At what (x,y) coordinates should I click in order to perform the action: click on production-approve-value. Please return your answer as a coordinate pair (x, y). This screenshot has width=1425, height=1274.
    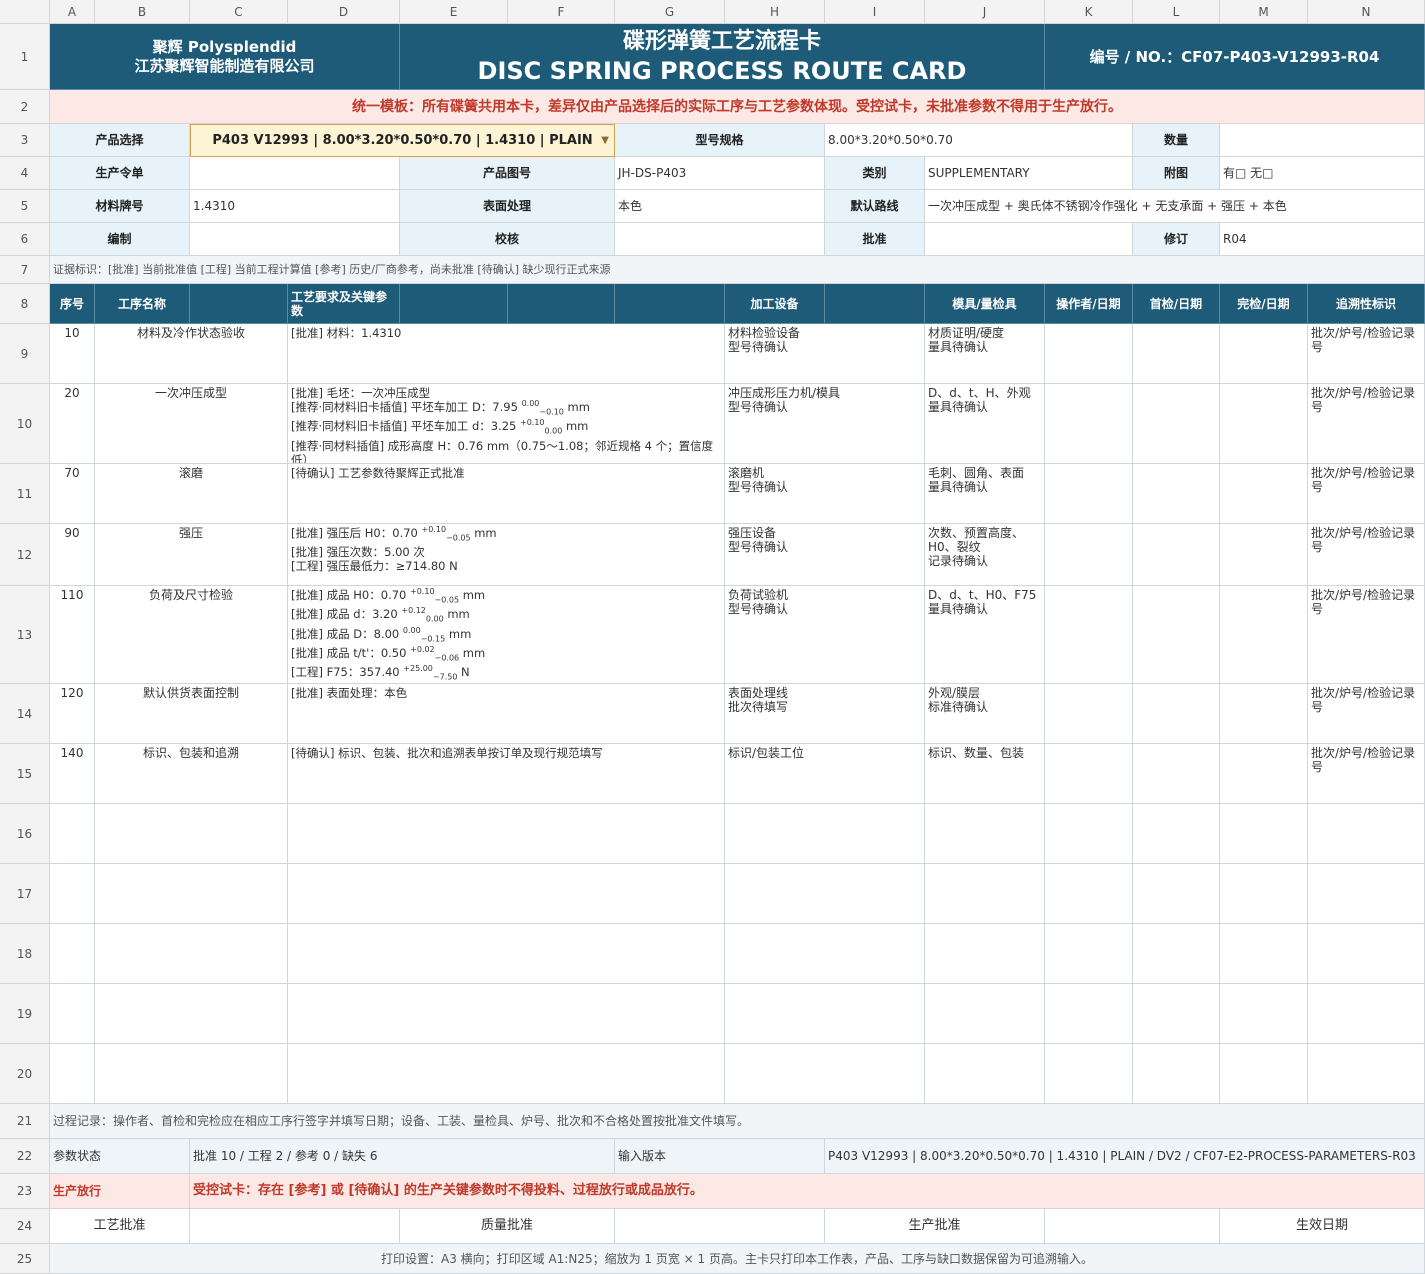
    Looking at the image, I should click on (1132, 1226).